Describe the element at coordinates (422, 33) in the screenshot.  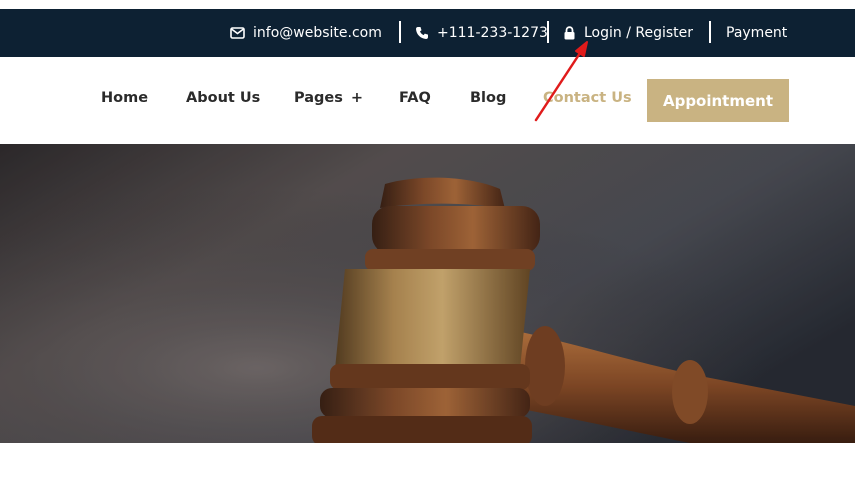
I see `phone-icon` at that location.